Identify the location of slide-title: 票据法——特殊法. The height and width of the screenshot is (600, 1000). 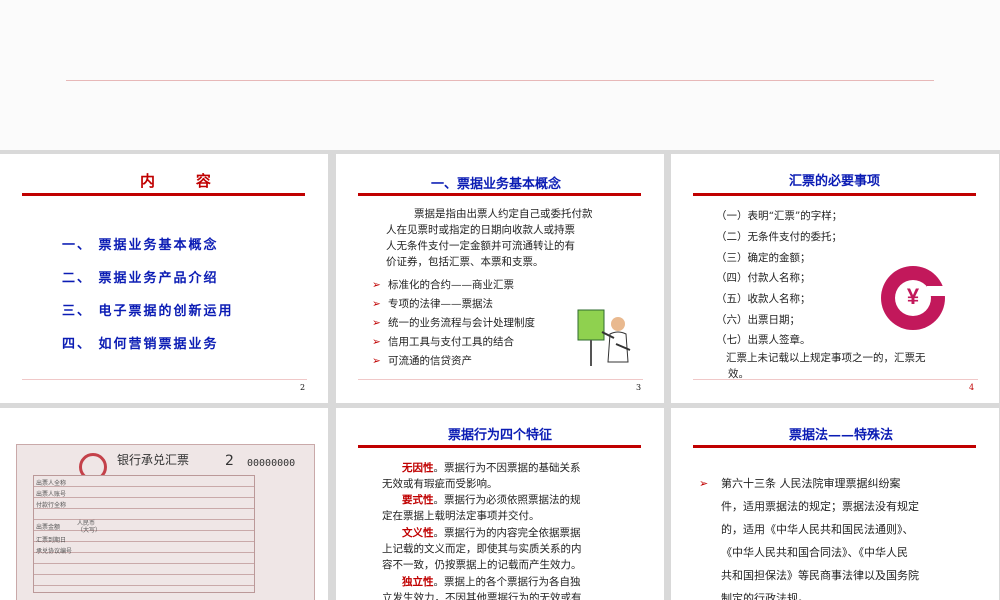
(841, 435).